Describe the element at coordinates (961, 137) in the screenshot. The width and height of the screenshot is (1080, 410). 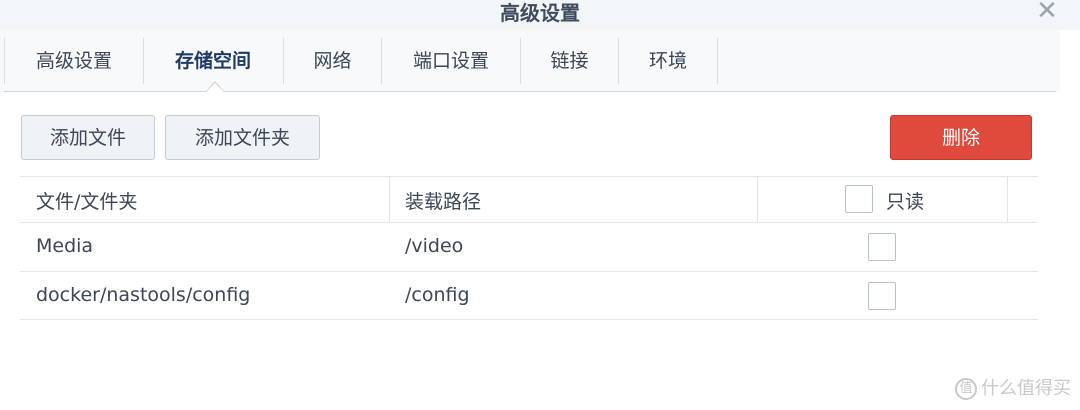
I see `delete-button: 删除` at that location.